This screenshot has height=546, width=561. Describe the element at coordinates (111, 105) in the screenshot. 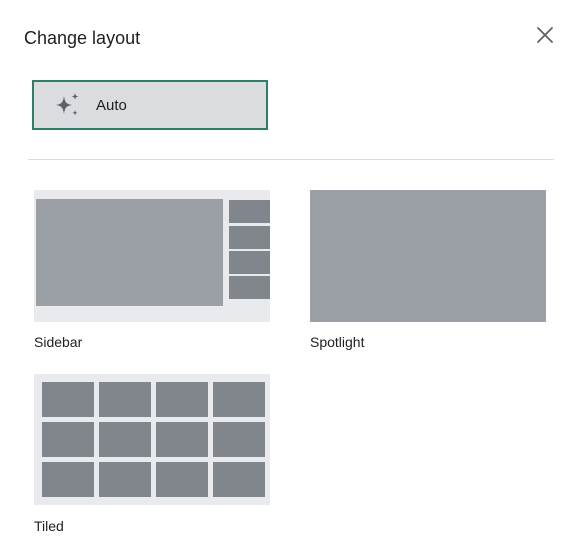

I see `auto-option-label: Auto` at that location.